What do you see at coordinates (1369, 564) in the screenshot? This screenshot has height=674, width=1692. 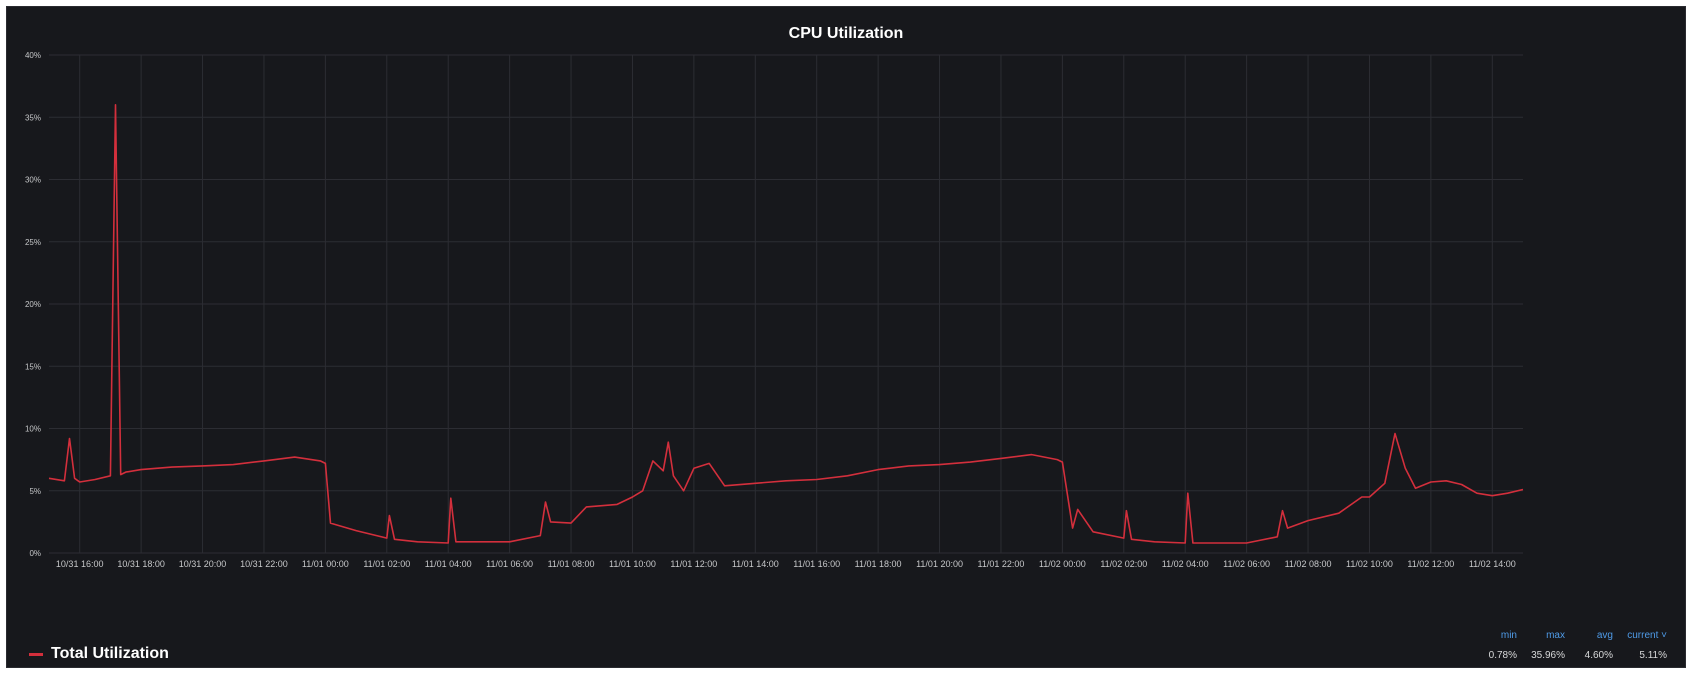 I see `x-tick-label: 11/02 10:00` at bounding box center [1369, 564].